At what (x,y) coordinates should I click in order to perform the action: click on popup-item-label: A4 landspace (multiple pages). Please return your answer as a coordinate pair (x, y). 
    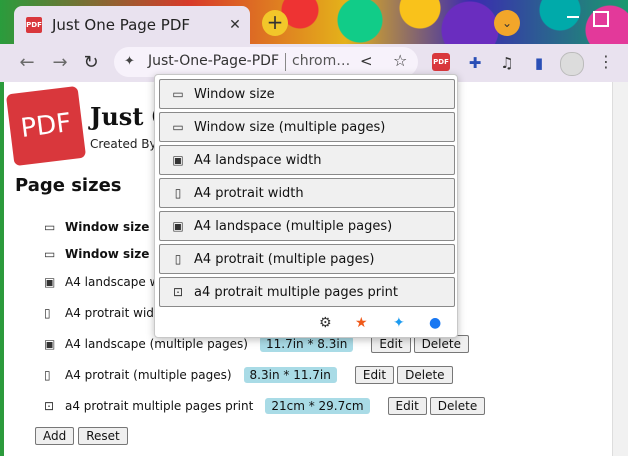
    Looking at the image, I should click on (293, 226).